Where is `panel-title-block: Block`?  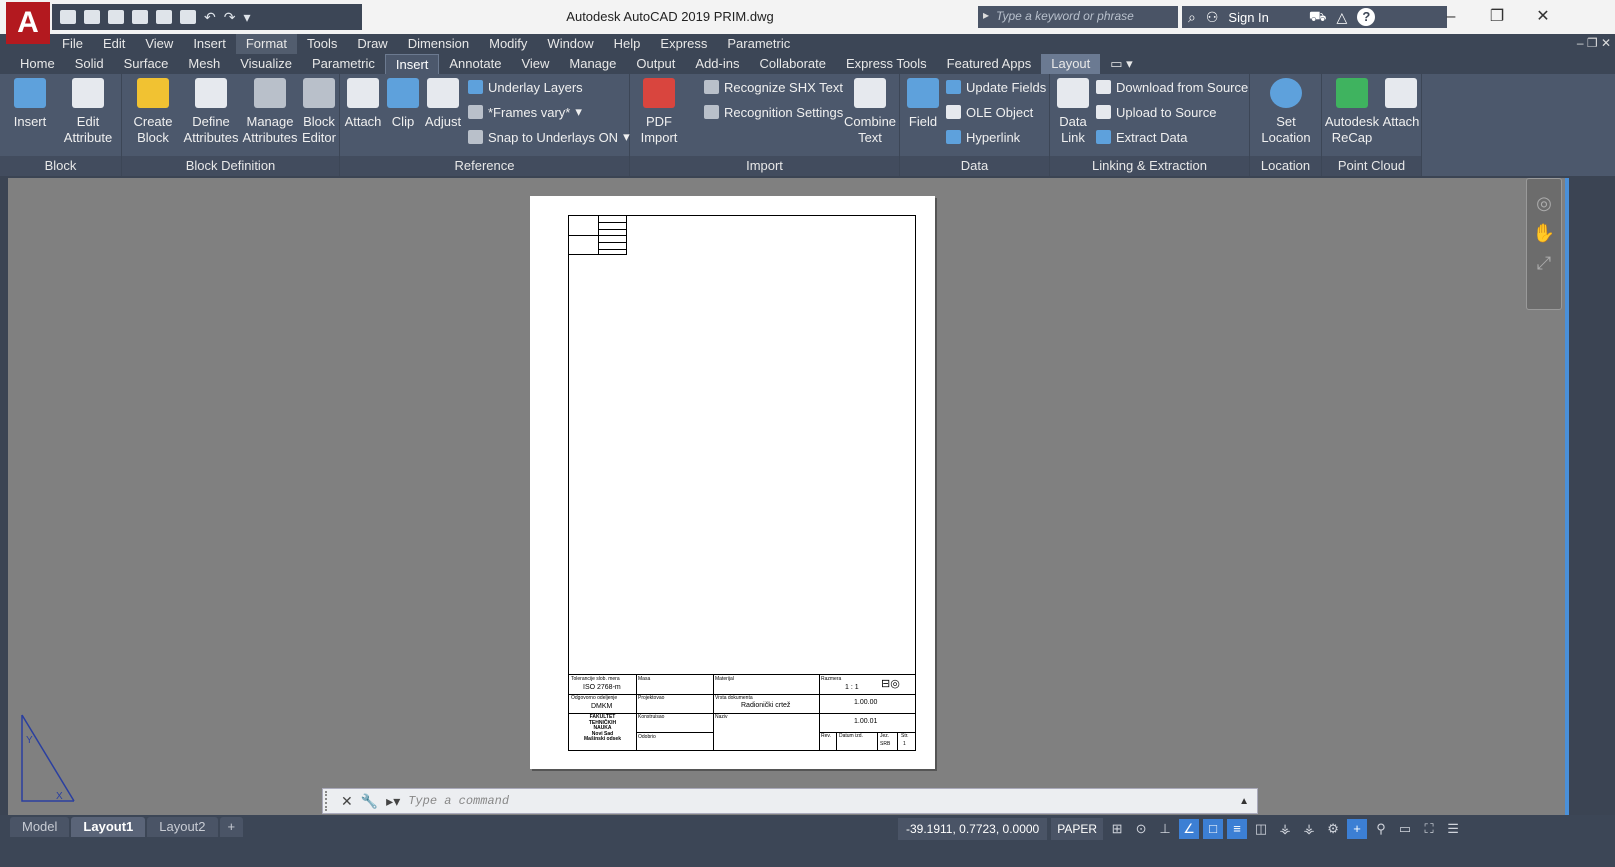 panel-title-block: Block is located at coordinates (60, 166).